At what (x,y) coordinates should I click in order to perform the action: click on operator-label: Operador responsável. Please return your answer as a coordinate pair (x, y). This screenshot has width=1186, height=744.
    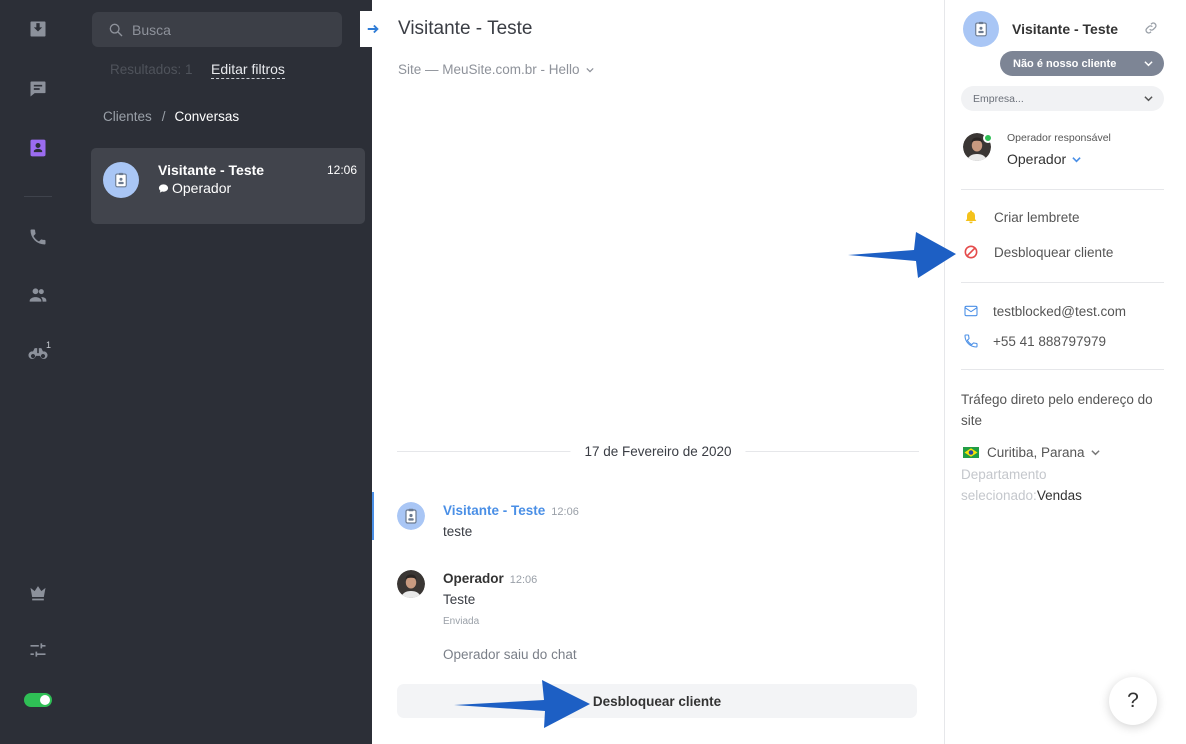
    Looking at the image, I should click on (1059, 138).